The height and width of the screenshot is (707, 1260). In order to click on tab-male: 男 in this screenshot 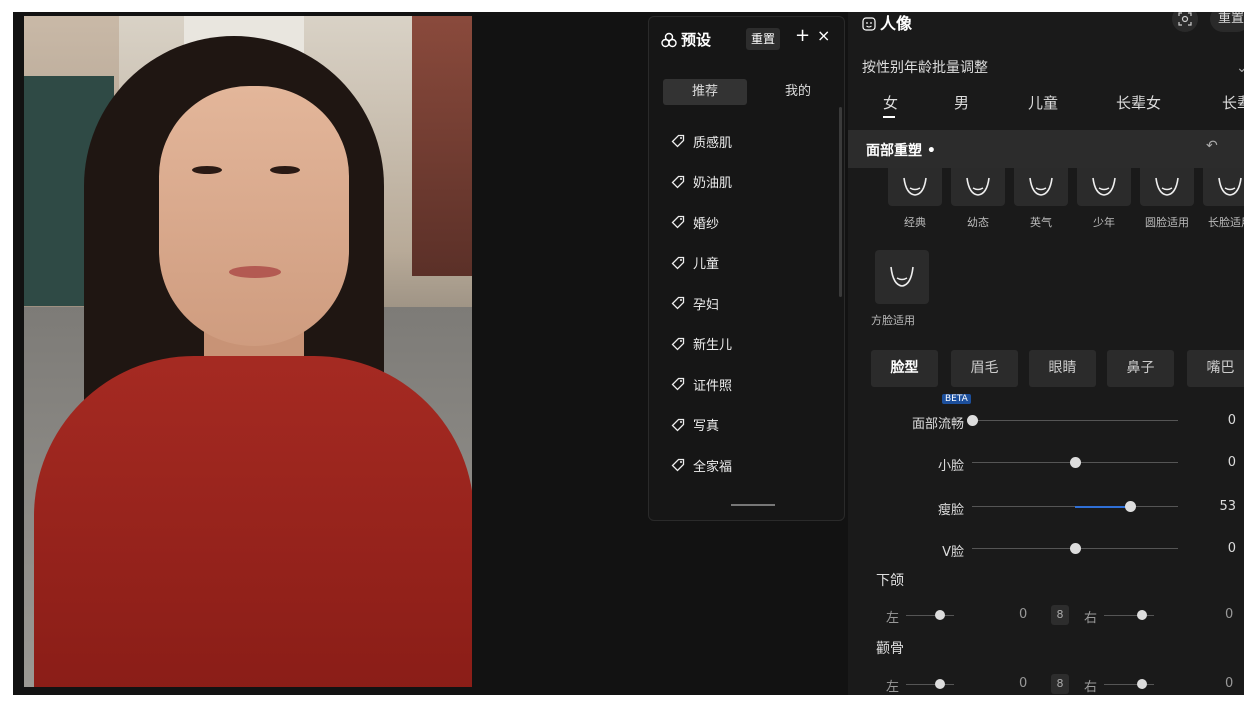, I will do `click(961, 102)`.